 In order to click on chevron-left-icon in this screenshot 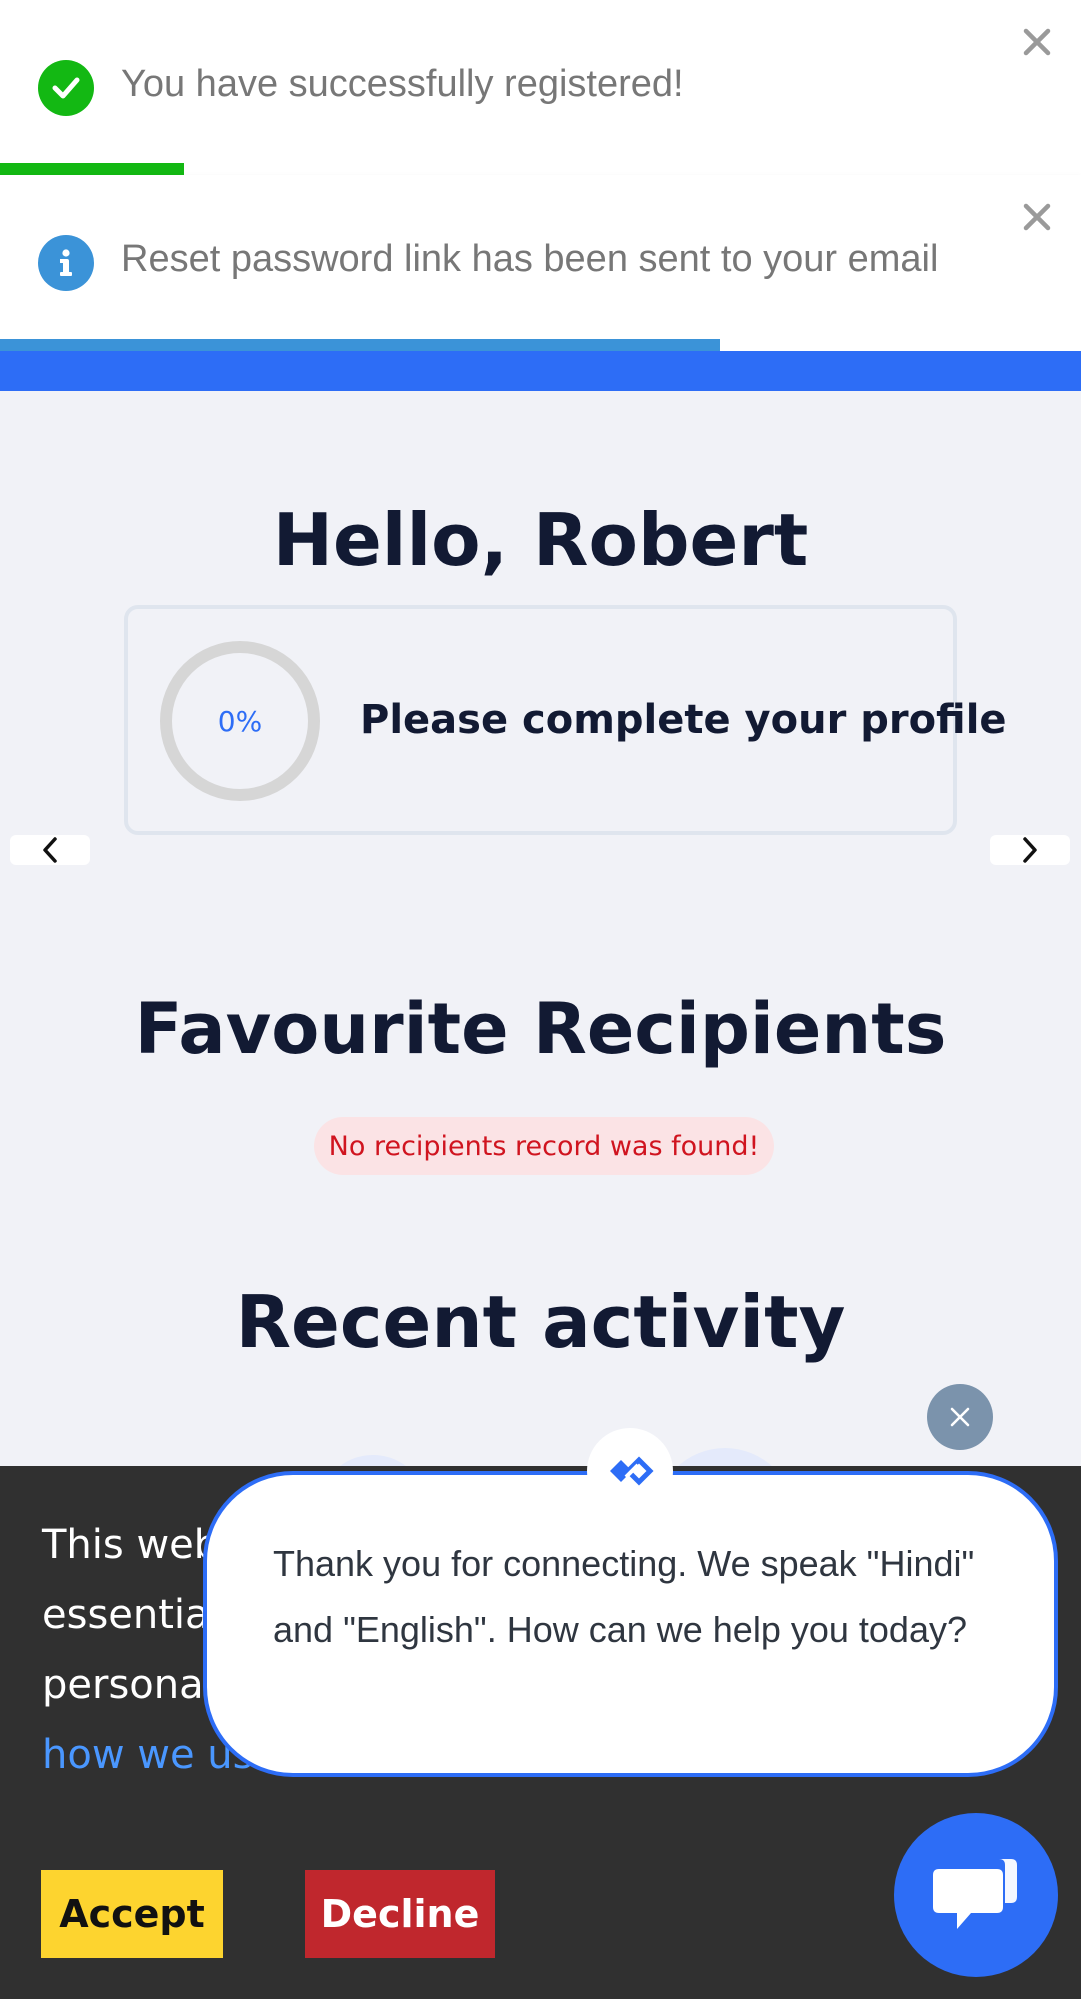, I will do `click(50, 850)`.